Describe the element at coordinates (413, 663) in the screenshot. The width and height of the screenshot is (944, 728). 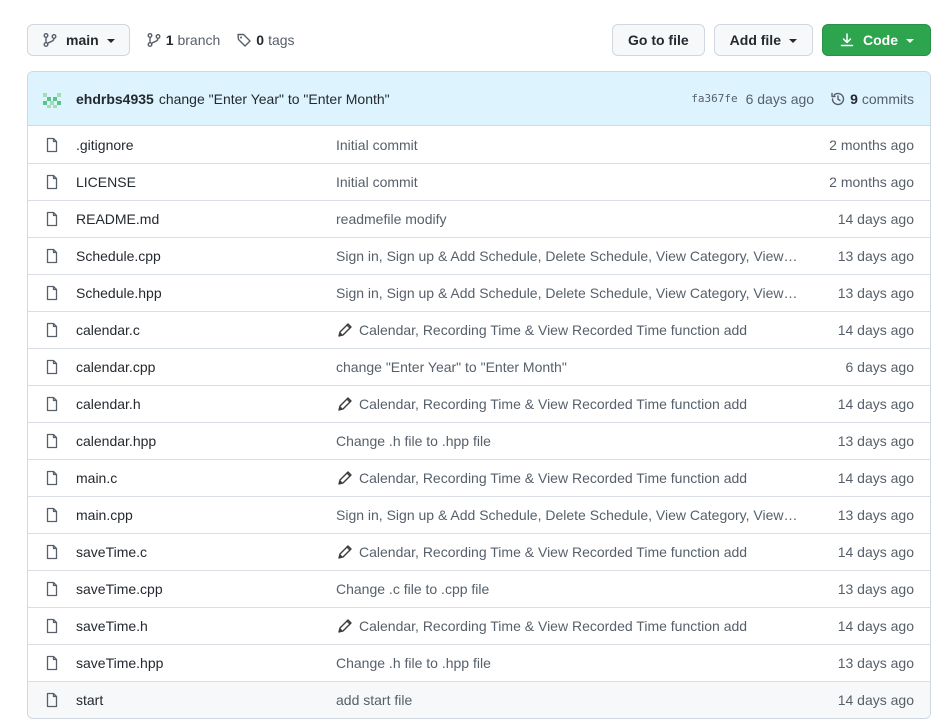
I see `file-commit-text: Change .h file to .hpp file` at that location.